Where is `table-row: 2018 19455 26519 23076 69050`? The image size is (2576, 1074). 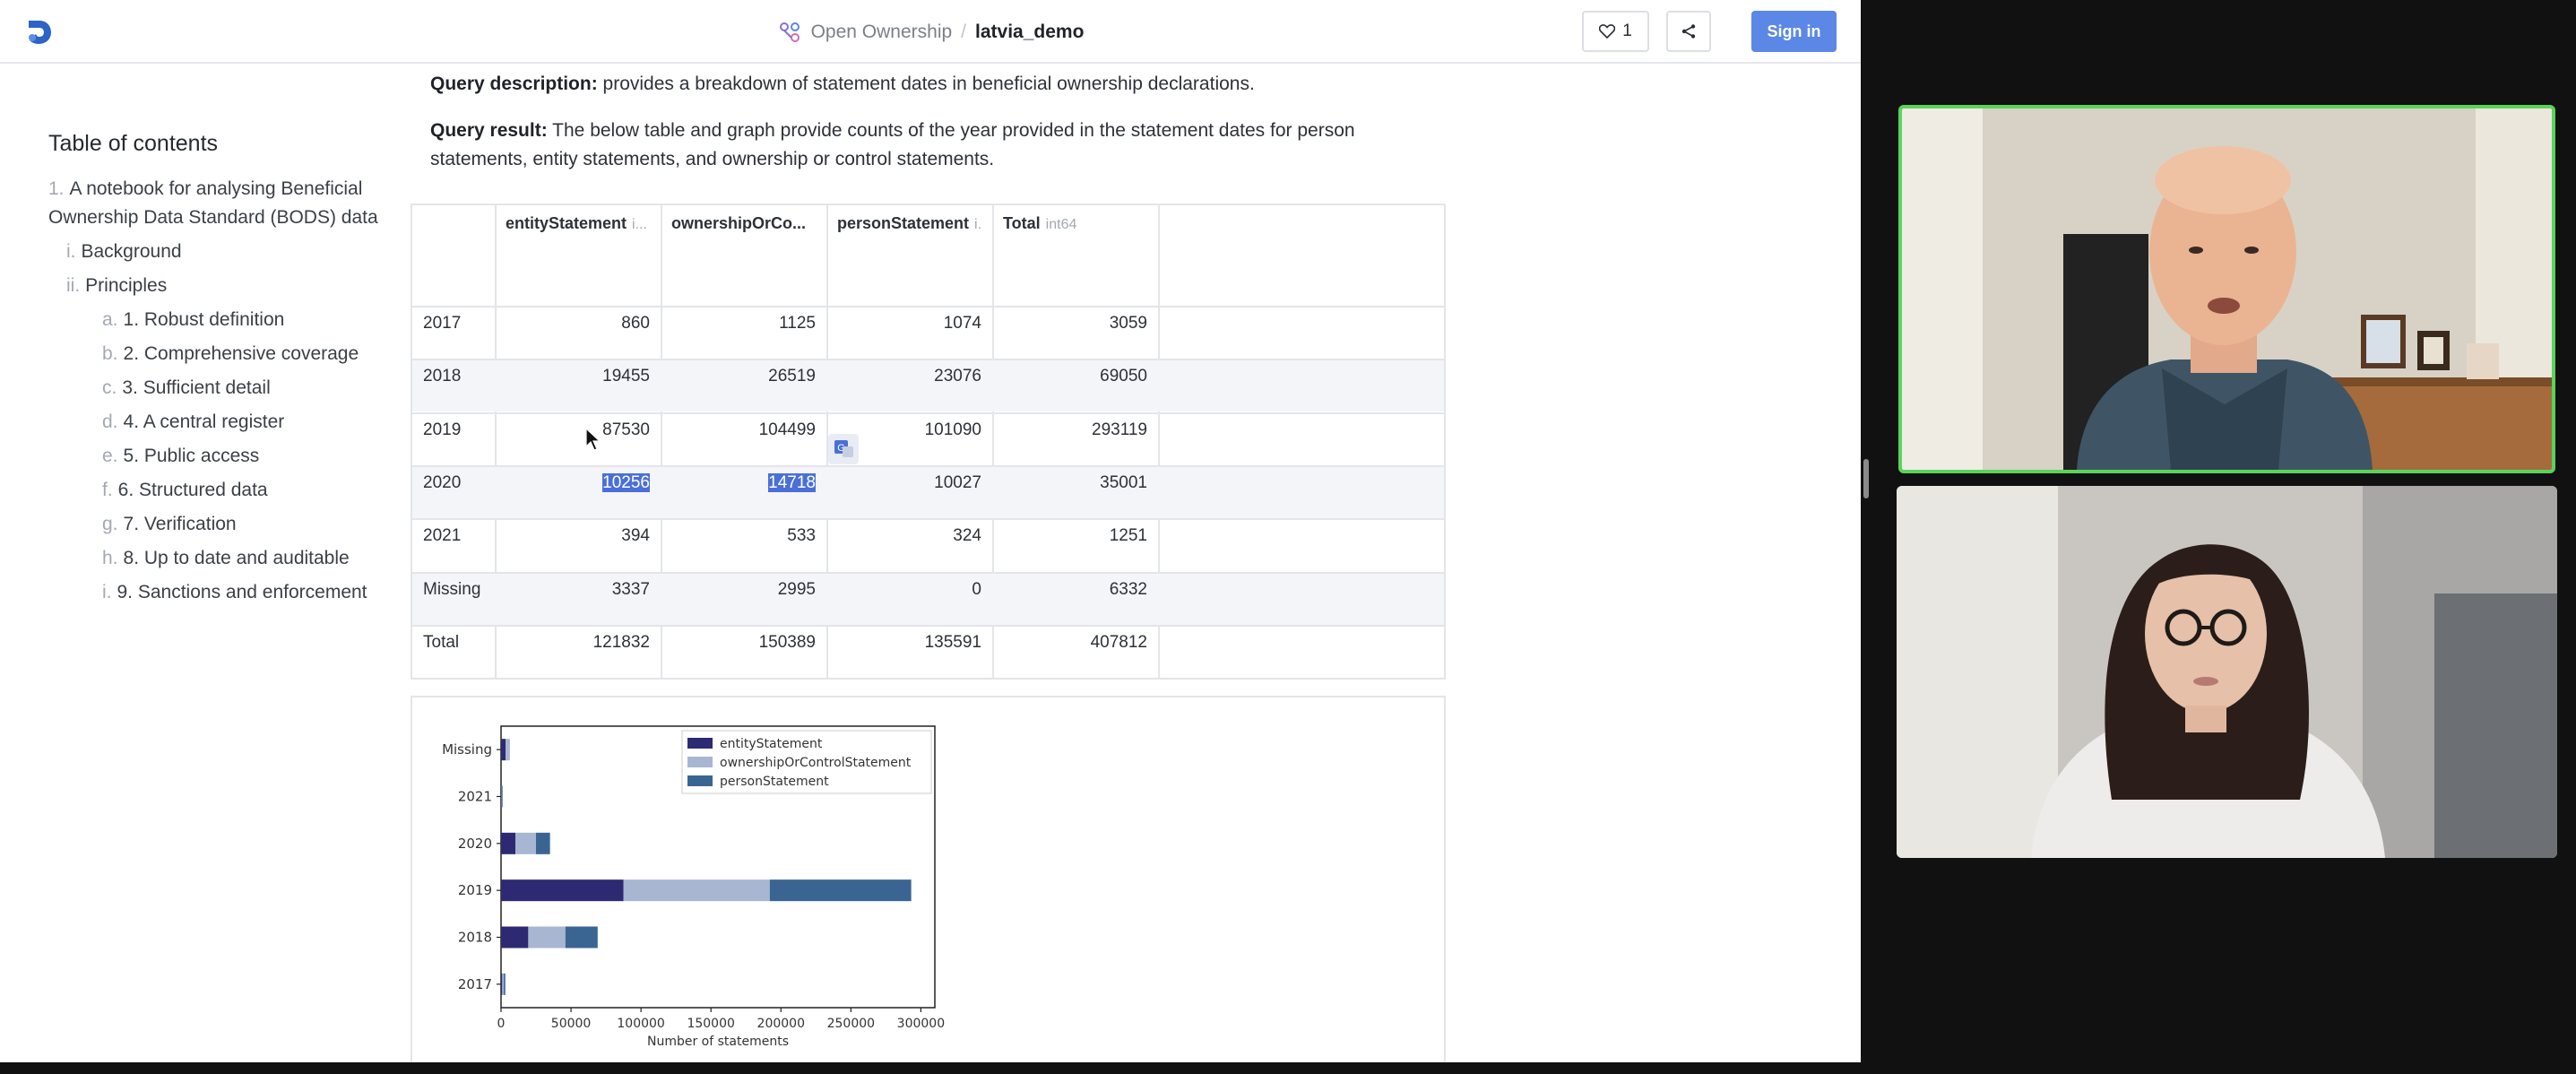 table-row: 2018 19455 26519 23076 69050 is located at coordinates (928, 386).